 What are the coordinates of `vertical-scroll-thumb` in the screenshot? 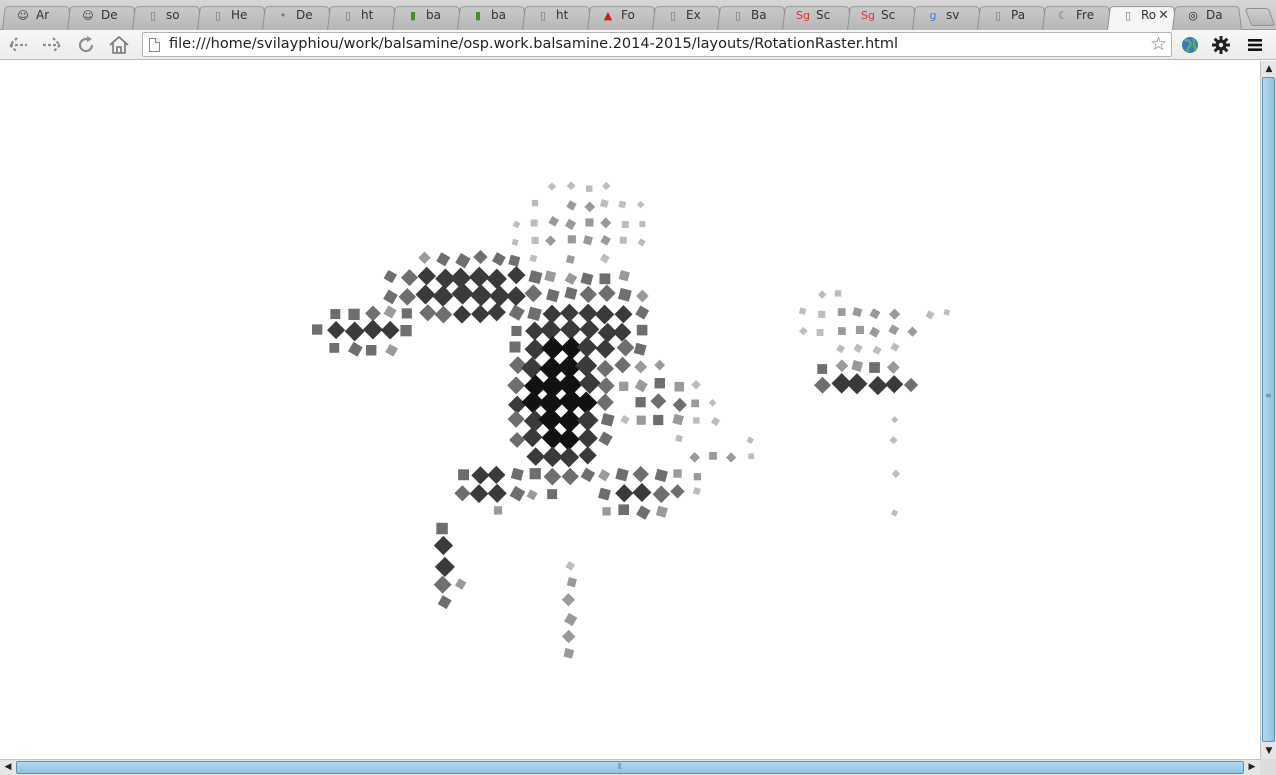 It's located at (1268, 409).